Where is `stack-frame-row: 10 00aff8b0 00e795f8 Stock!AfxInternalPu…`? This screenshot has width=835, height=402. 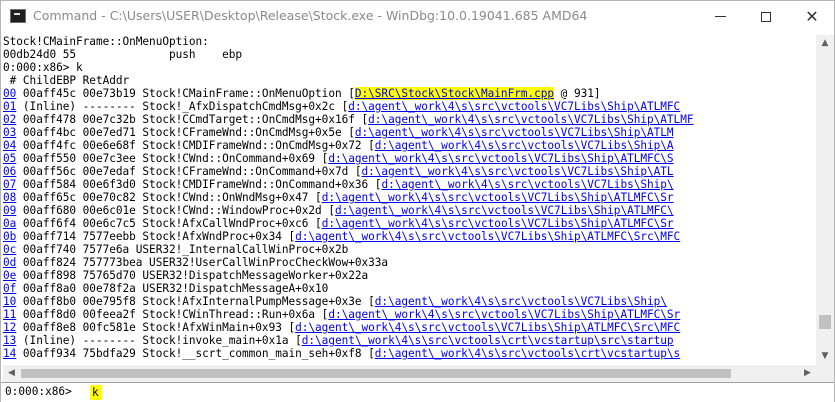 stack-frame-row: 10 00aff8b0 00e795f8 Stock!AfxInternalPu… is located at coordinates (335, 301).